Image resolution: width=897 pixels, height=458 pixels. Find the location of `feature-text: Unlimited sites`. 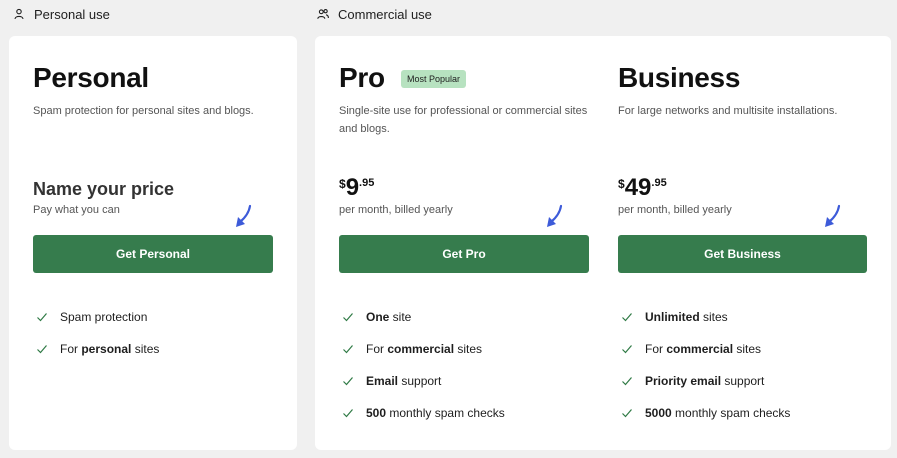

feature-text: Unlimited sites is located at coordinates (686, 317).